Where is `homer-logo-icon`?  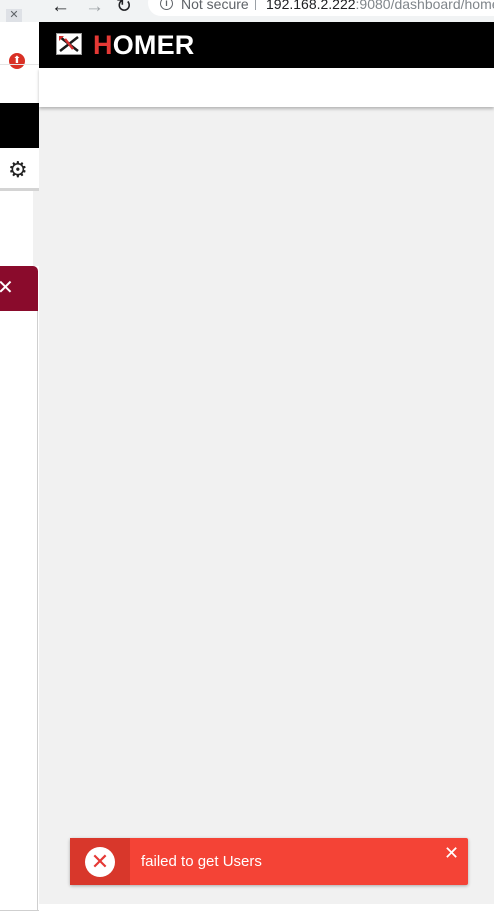 homer-logo-icon is located at coordinates (69, 44).